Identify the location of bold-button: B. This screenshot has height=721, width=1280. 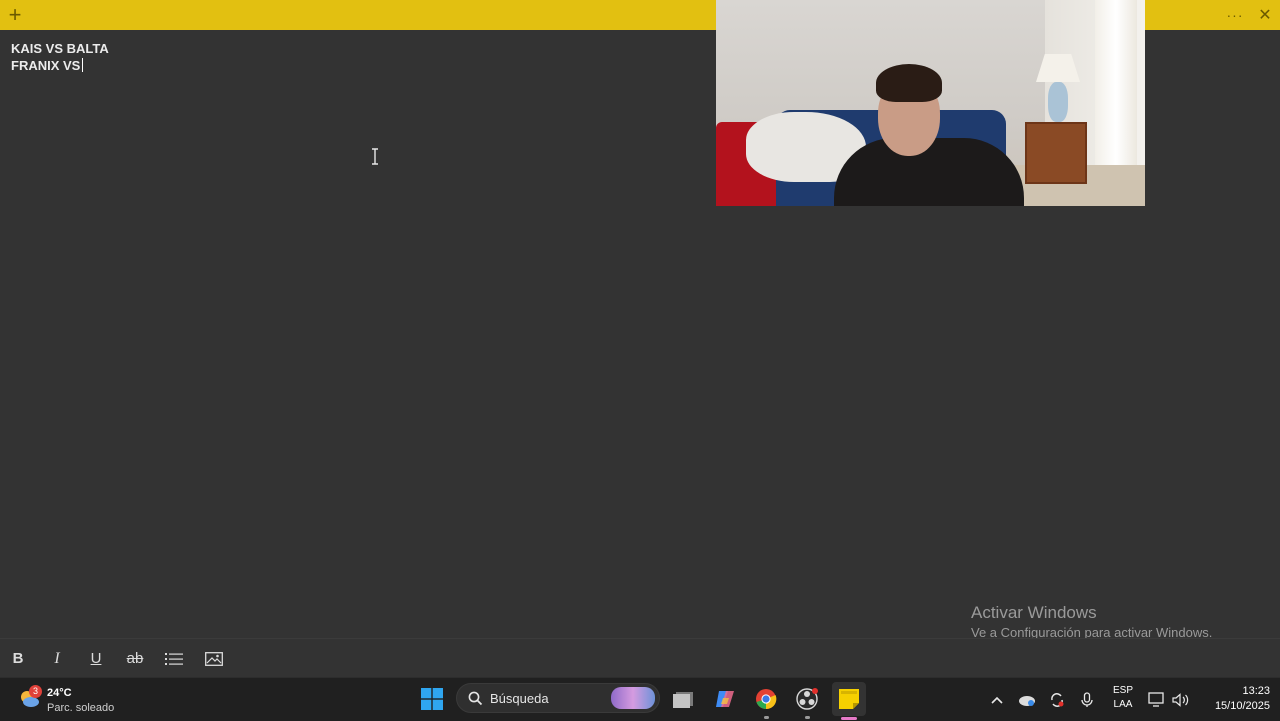
(18, 658).